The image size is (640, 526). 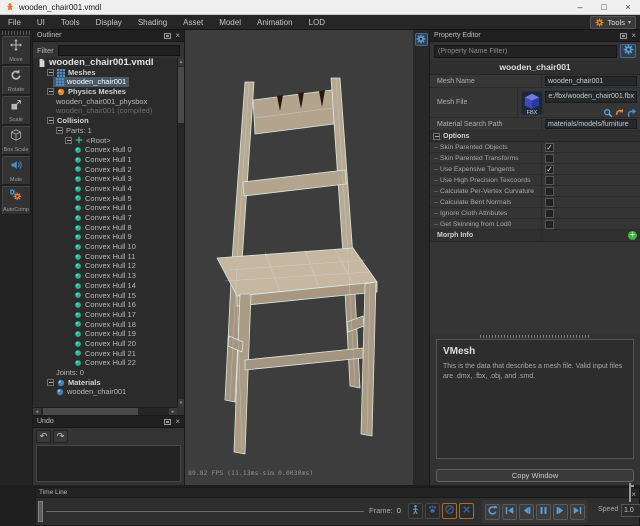 I want to click on timeline-track, so click(x=205, y=511).